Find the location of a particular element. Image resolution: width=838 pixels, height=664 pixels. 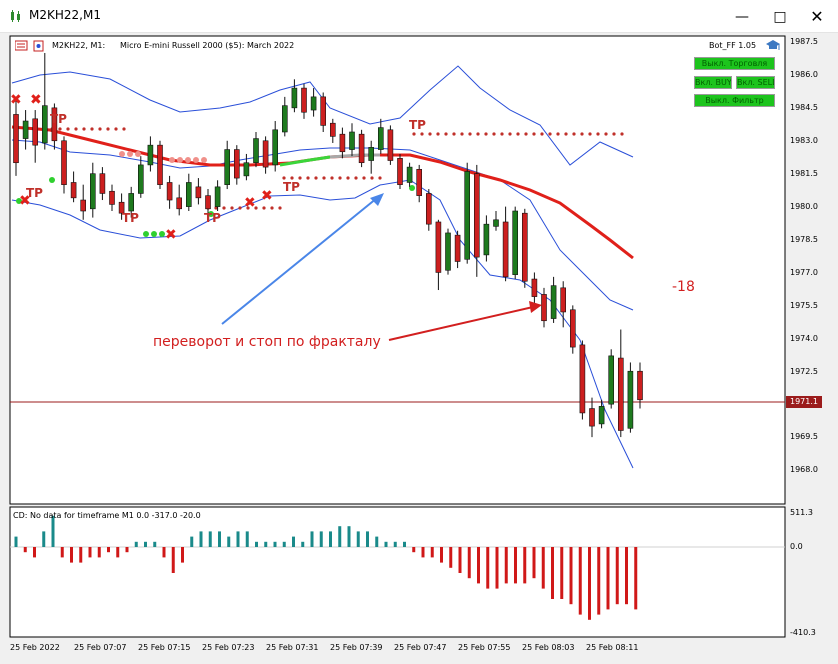

toggle-filter-button: Выкл. Фильтр is located at coordinates (734, 100).